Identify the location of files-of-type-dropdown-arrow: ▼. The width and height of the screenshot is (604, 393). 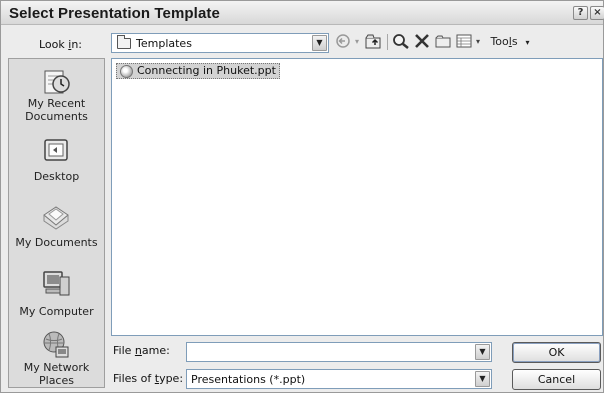
(482, 379).